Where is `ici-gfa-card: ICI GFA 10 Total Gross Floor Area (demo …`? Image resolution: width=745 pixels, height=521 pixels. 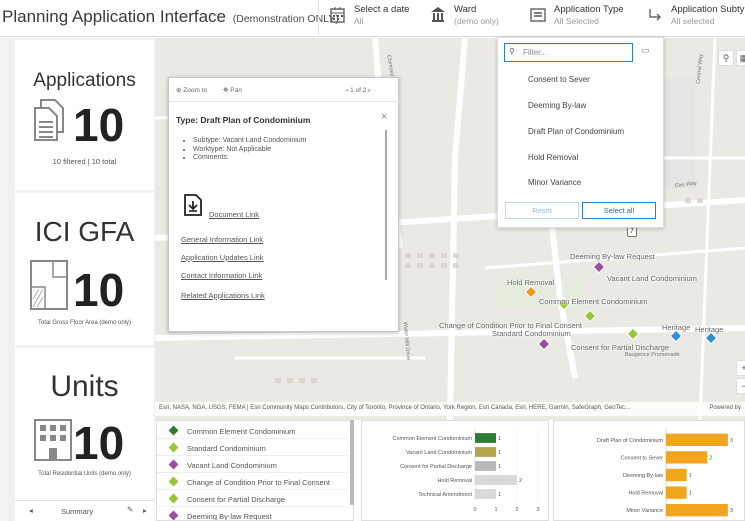 ici-gfa-card: ICI GFA 10 Total Gross Floor Area (demo … is located at coordinates (84, 269).